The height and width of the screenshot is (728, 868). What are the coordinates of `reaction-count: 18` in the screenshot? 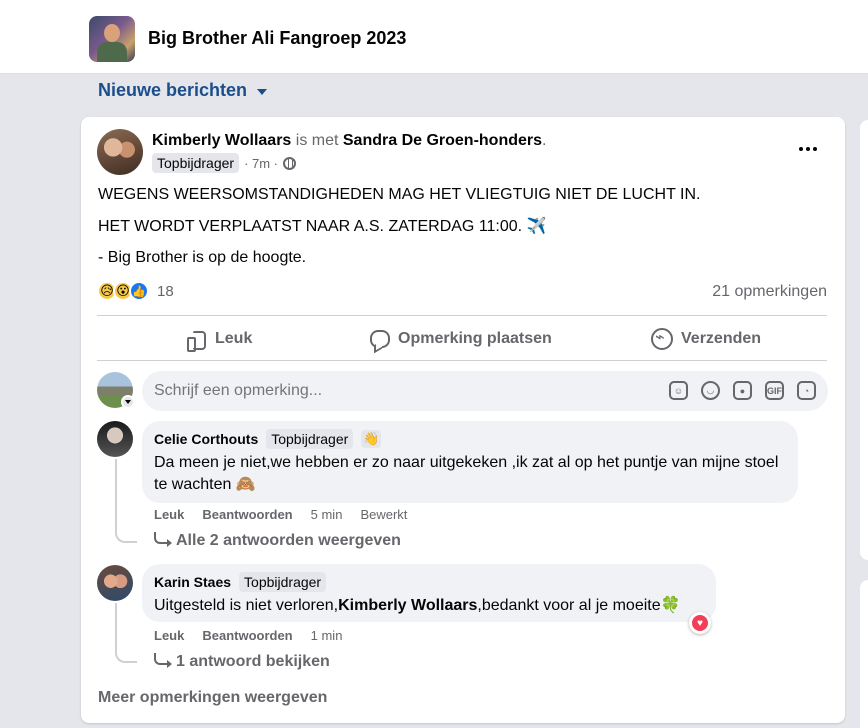 It's located at (165, 291).